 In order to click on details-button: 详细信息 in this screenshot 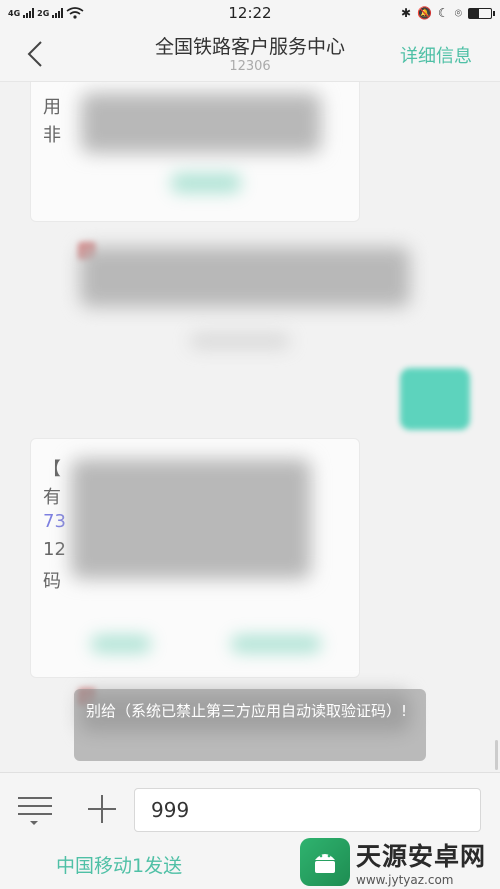, I will do `click(436, 55)`.